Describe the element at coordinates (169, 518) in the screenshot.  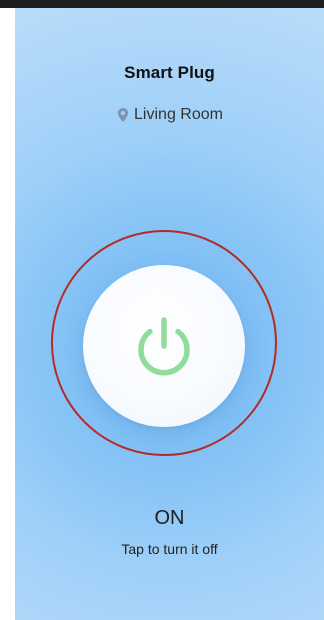
I see `power-state-label: ON` at that location.